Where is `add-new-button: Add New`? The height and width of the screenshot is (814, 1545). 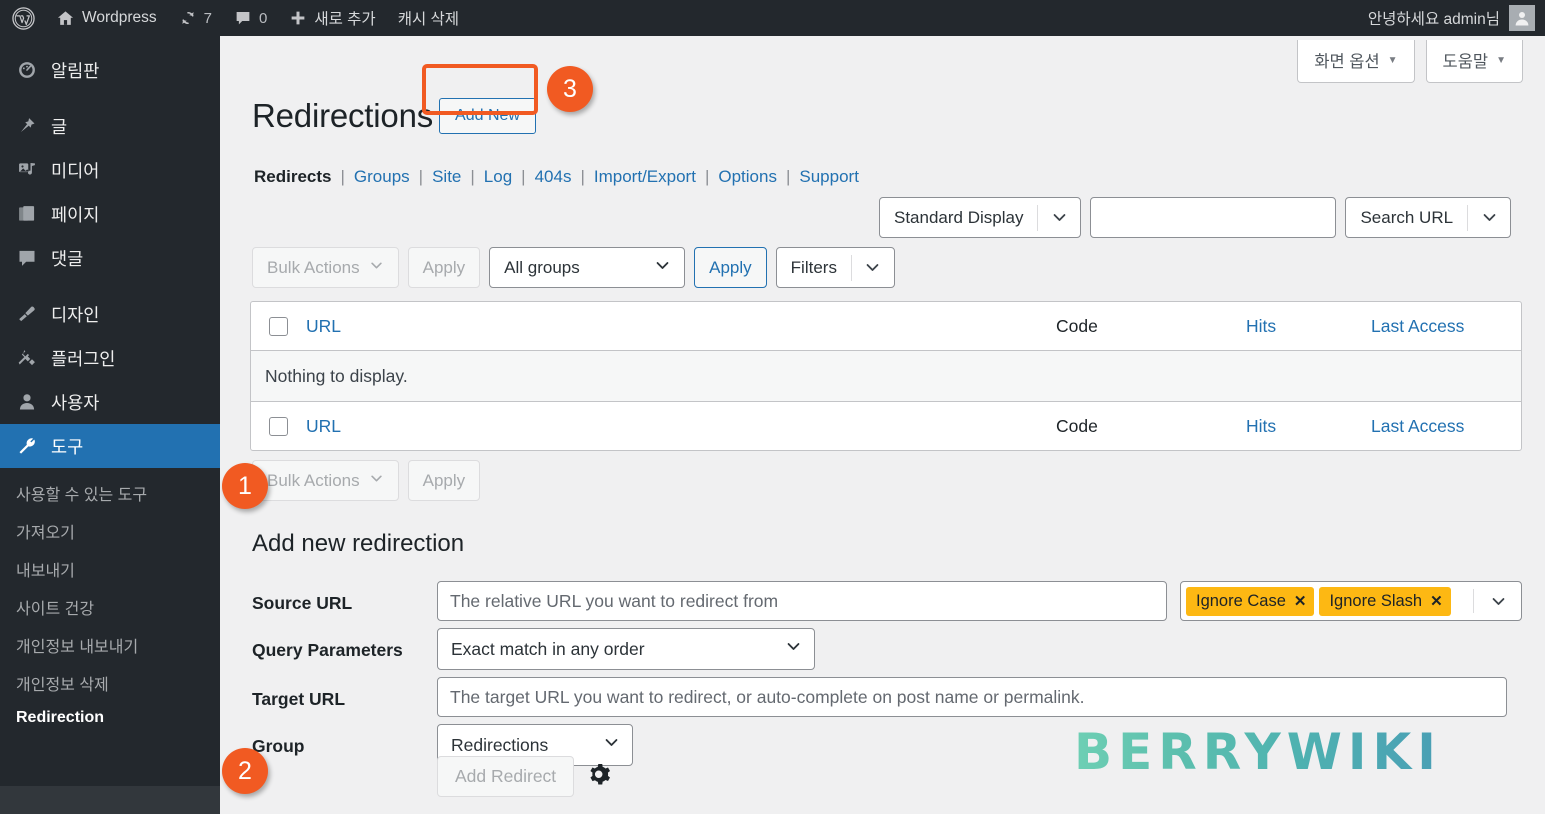 add-new-button: Add New is located at coordinates (487, 116).